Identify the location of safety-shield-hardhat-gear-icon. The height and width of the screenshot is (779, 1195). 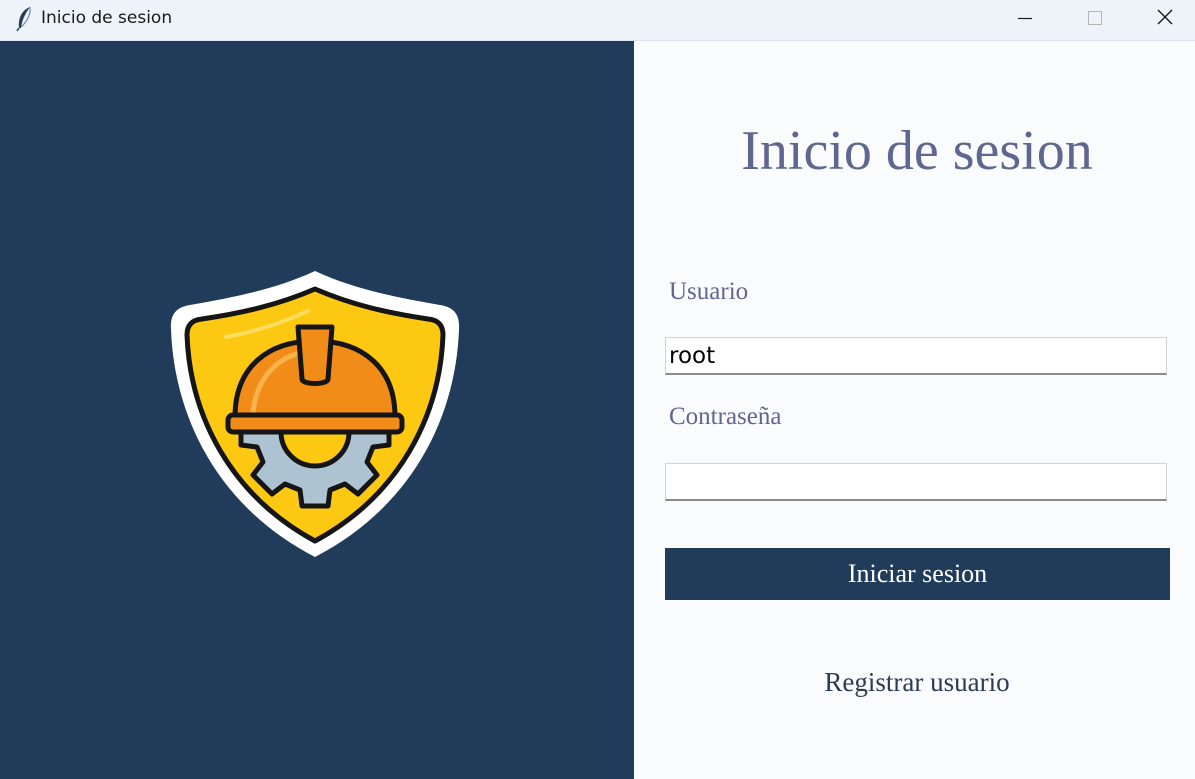
(315, 414).